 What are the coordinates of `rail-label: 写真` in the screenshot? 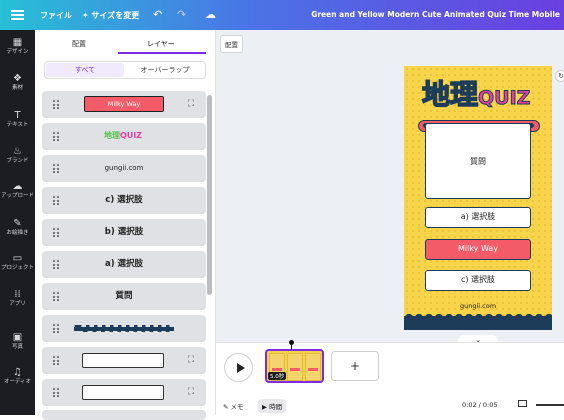 It's located at (17, 347).